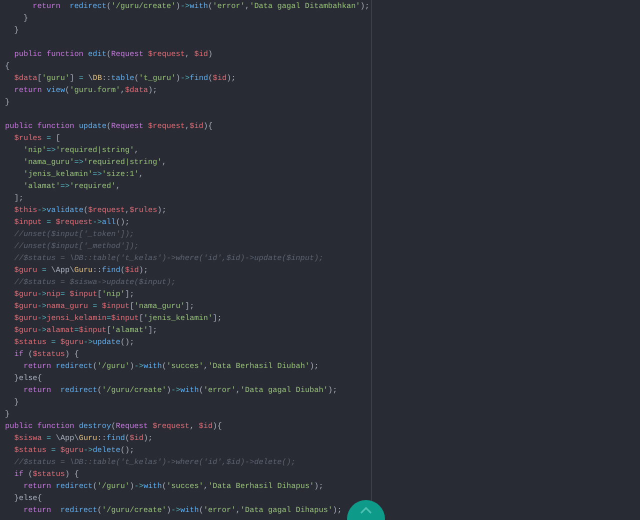  I want to click on chevron-up-icon, so click(366, 510).